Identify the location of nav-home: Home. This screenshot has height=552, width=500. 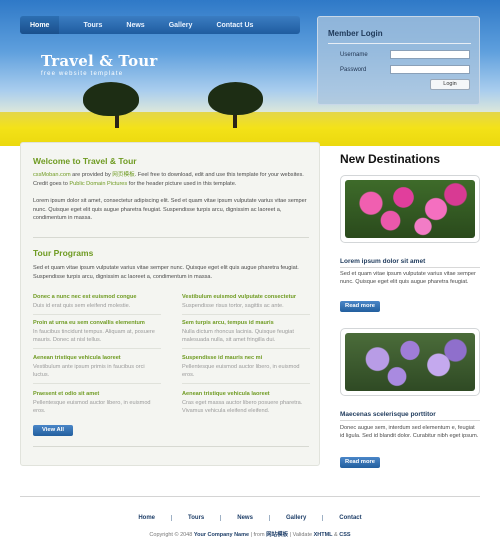
(40, 25).